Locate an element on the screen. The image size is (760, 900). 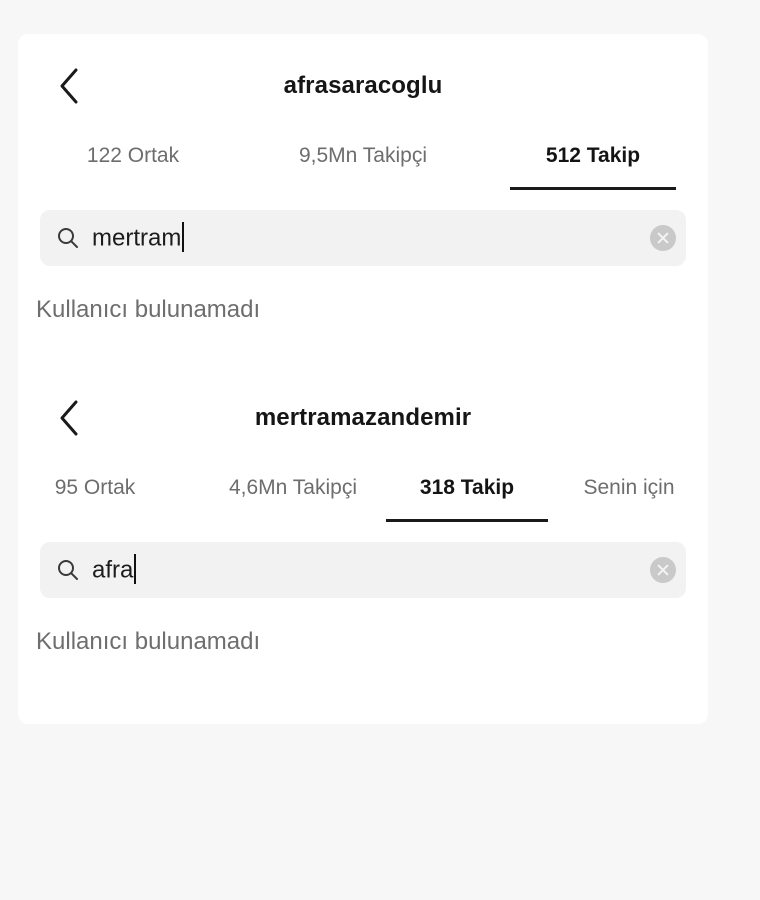
tab-label: 512 Takip is located at coordinates (593, 155).